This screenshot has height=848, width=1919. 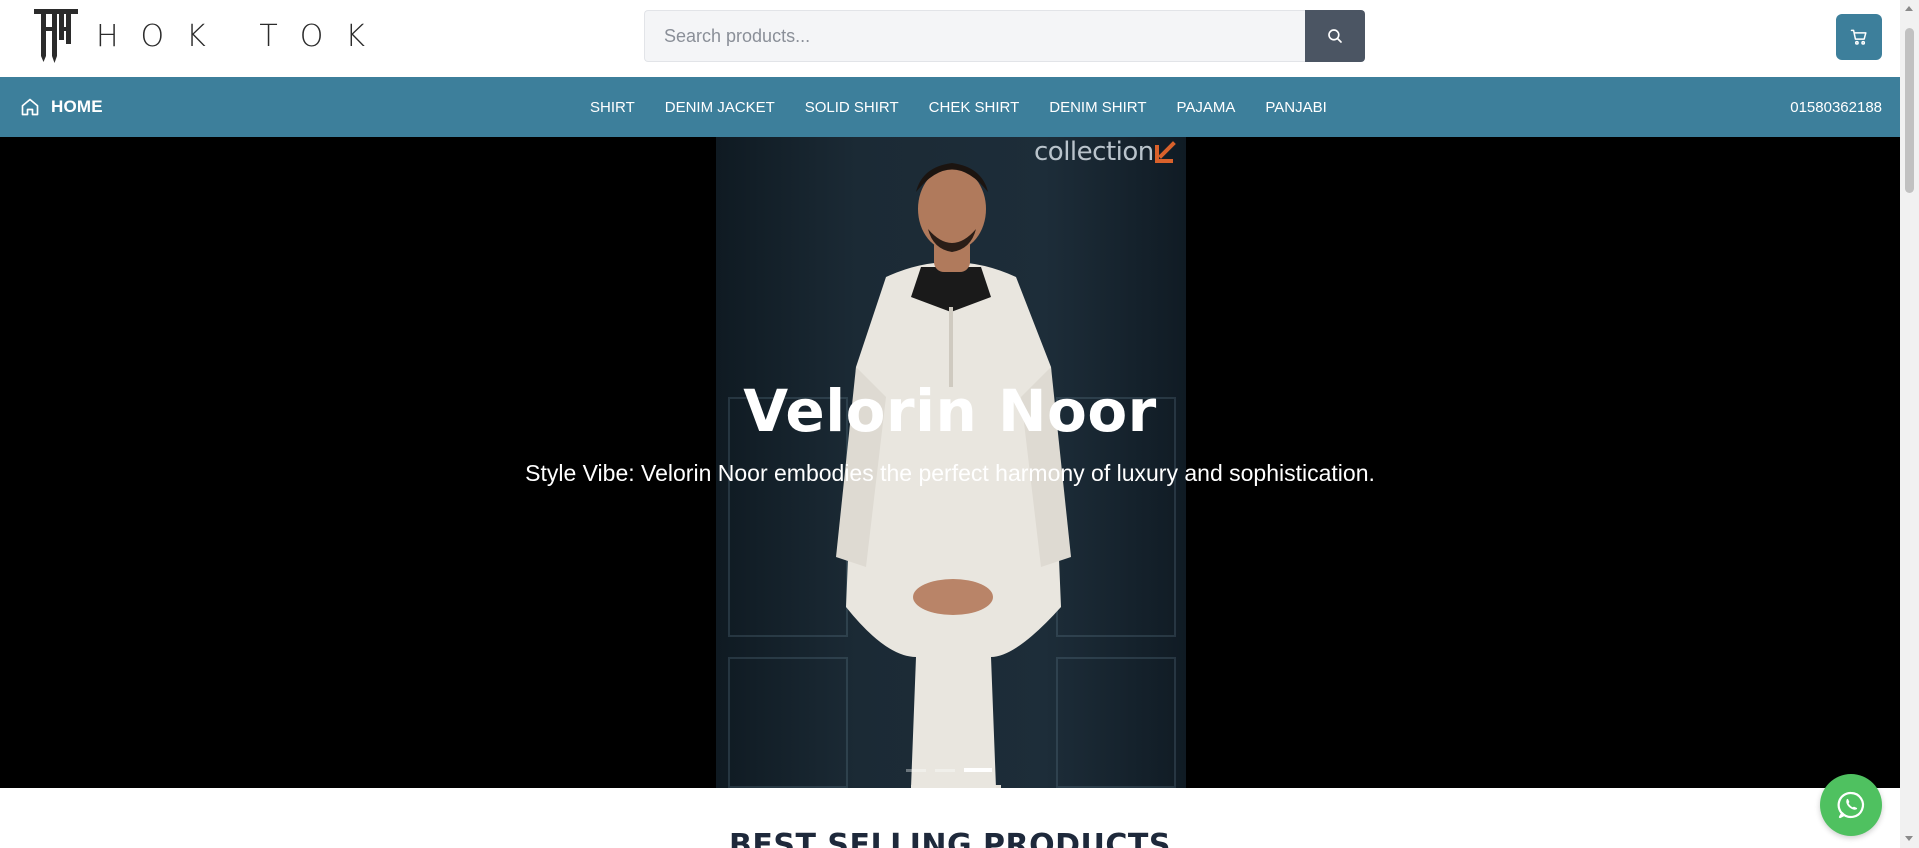 I want to click on page-scrollbar, so click(x=1909, y=424).